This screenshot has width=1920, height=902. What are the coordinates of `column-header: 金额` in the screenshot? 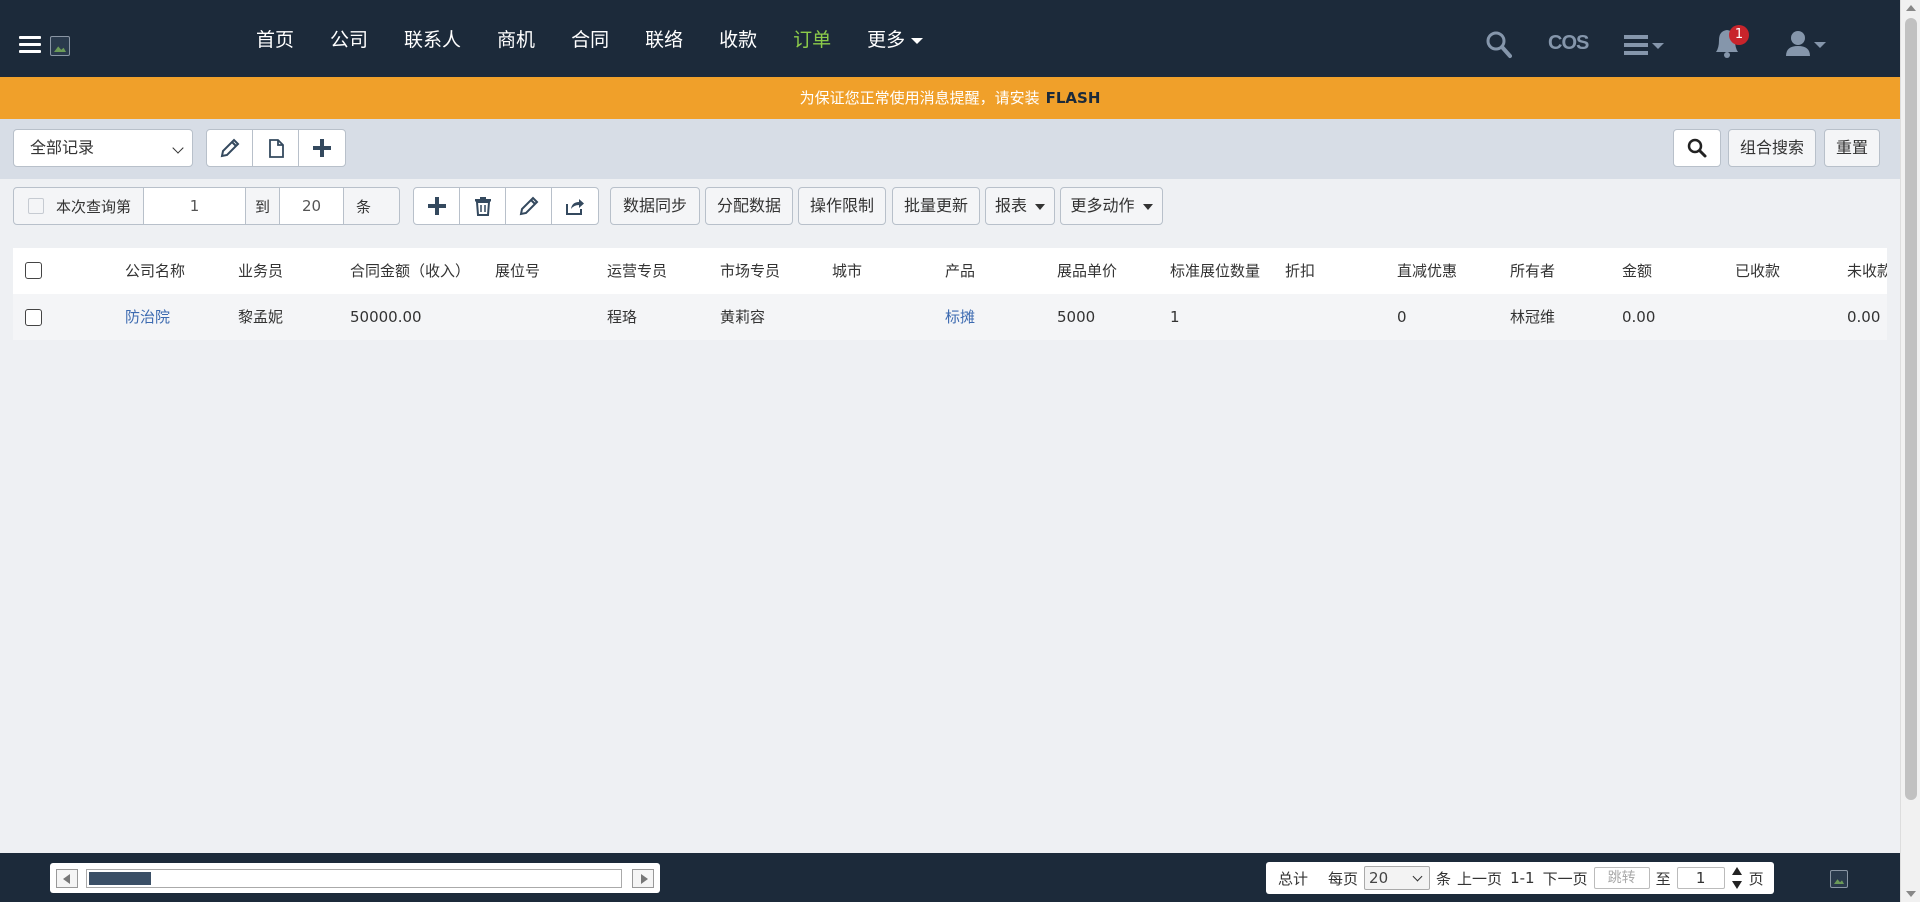 It's located at (1637, 271).